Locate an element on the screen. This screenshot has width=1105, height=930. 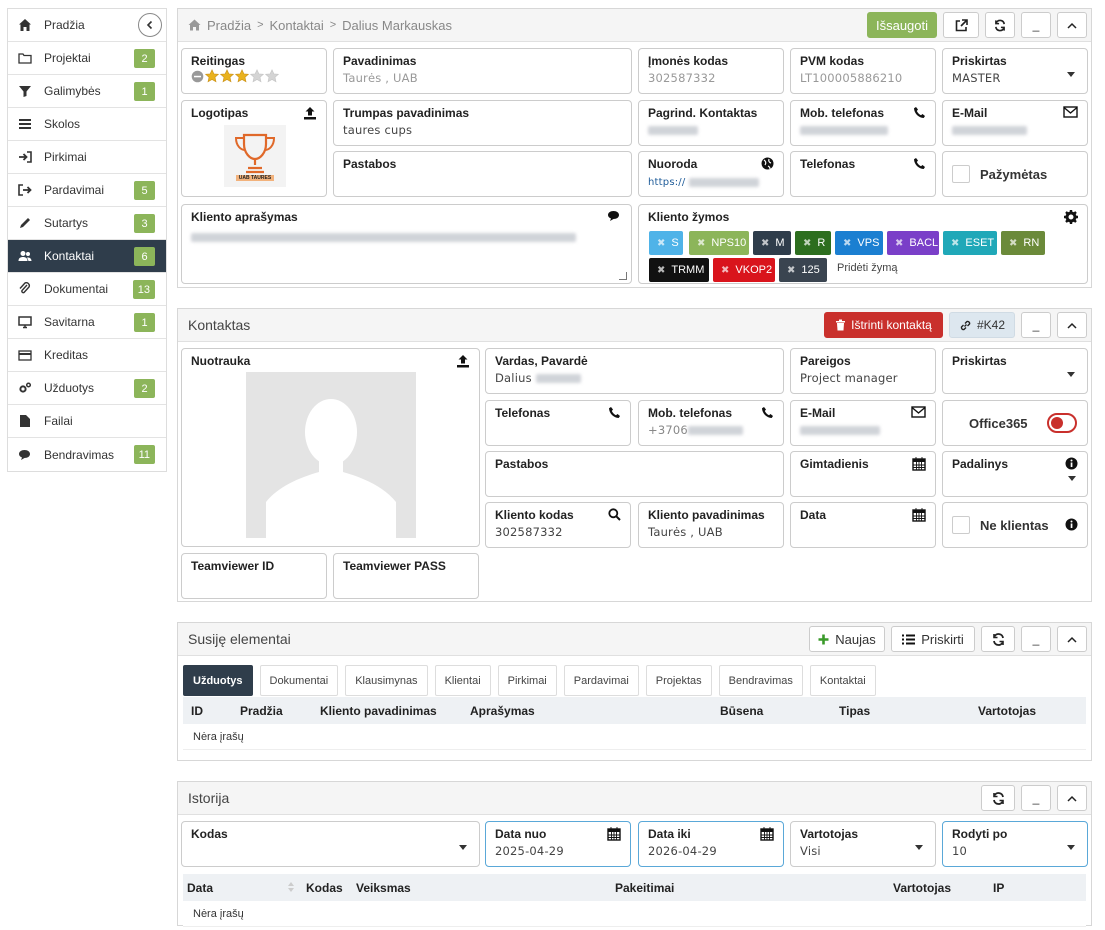
column-header: Pakeitimai is located at coordinates (644, 888).